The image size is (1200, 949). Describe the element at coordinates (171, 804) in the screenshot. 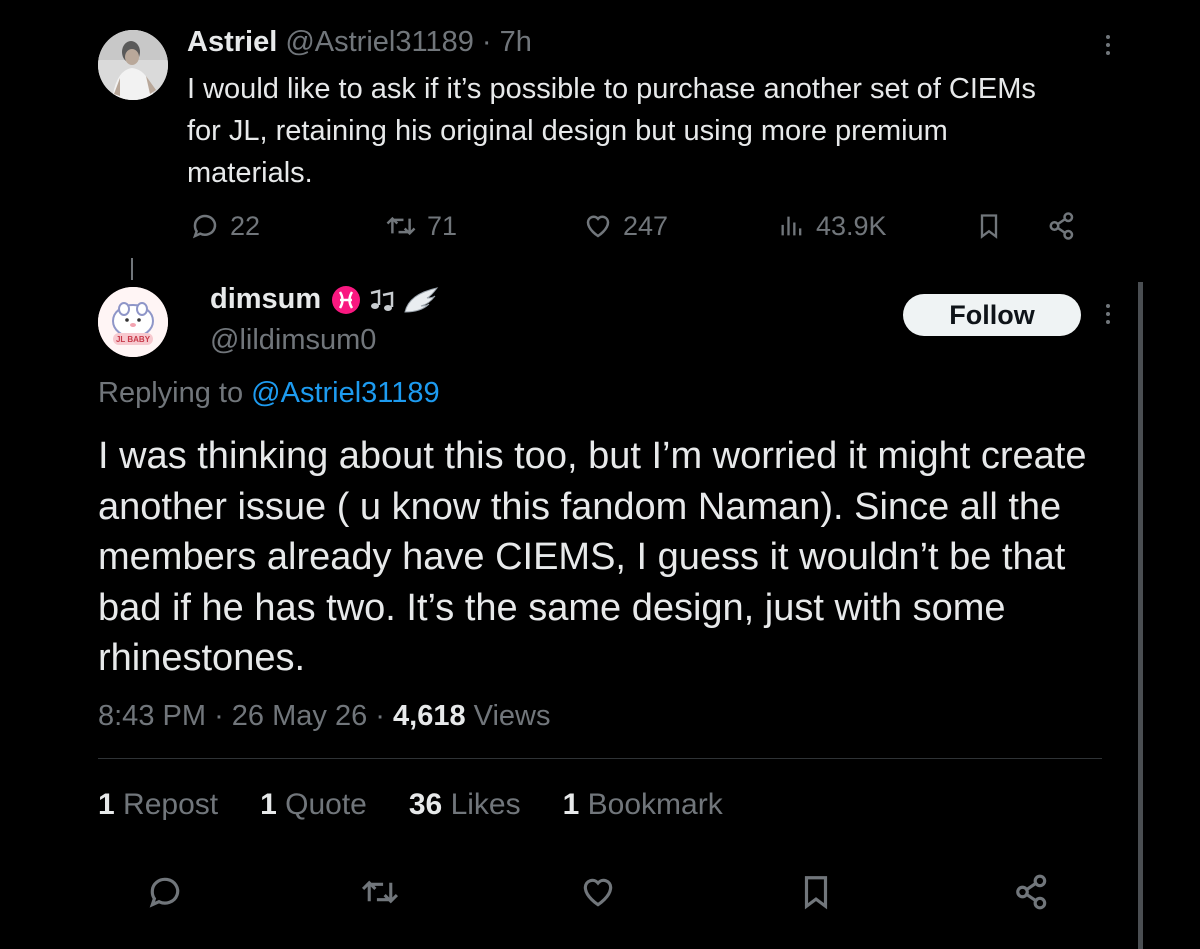

I see `stat-label: Repost` at that location.